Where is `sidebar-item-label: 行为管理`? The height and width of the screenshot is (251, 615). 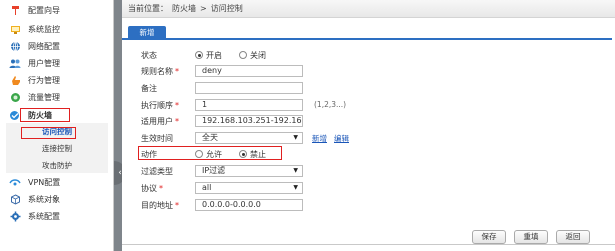 sidebar-item-label: 行为管理 is located at coordinates (44, 80).